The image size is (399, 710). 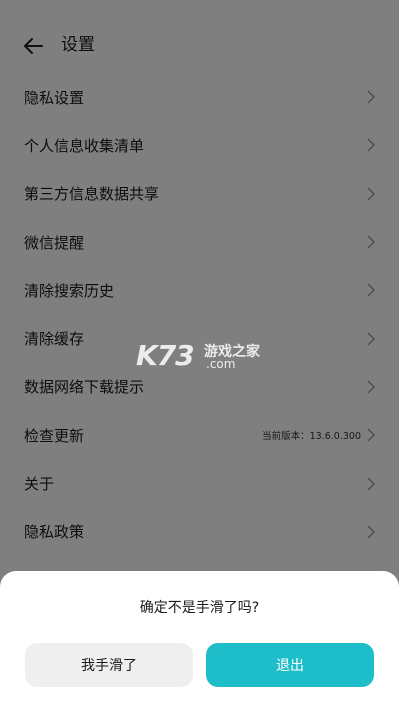 What do you see at coordinates (221, 364) in the screenshot?
I see `watermark-domain: .com` at bounding box center [221, 364].